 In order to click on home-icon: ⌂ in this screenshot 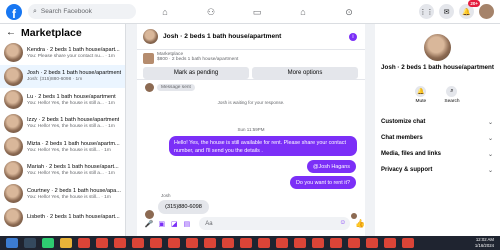, I will do `click(165, 12)`.